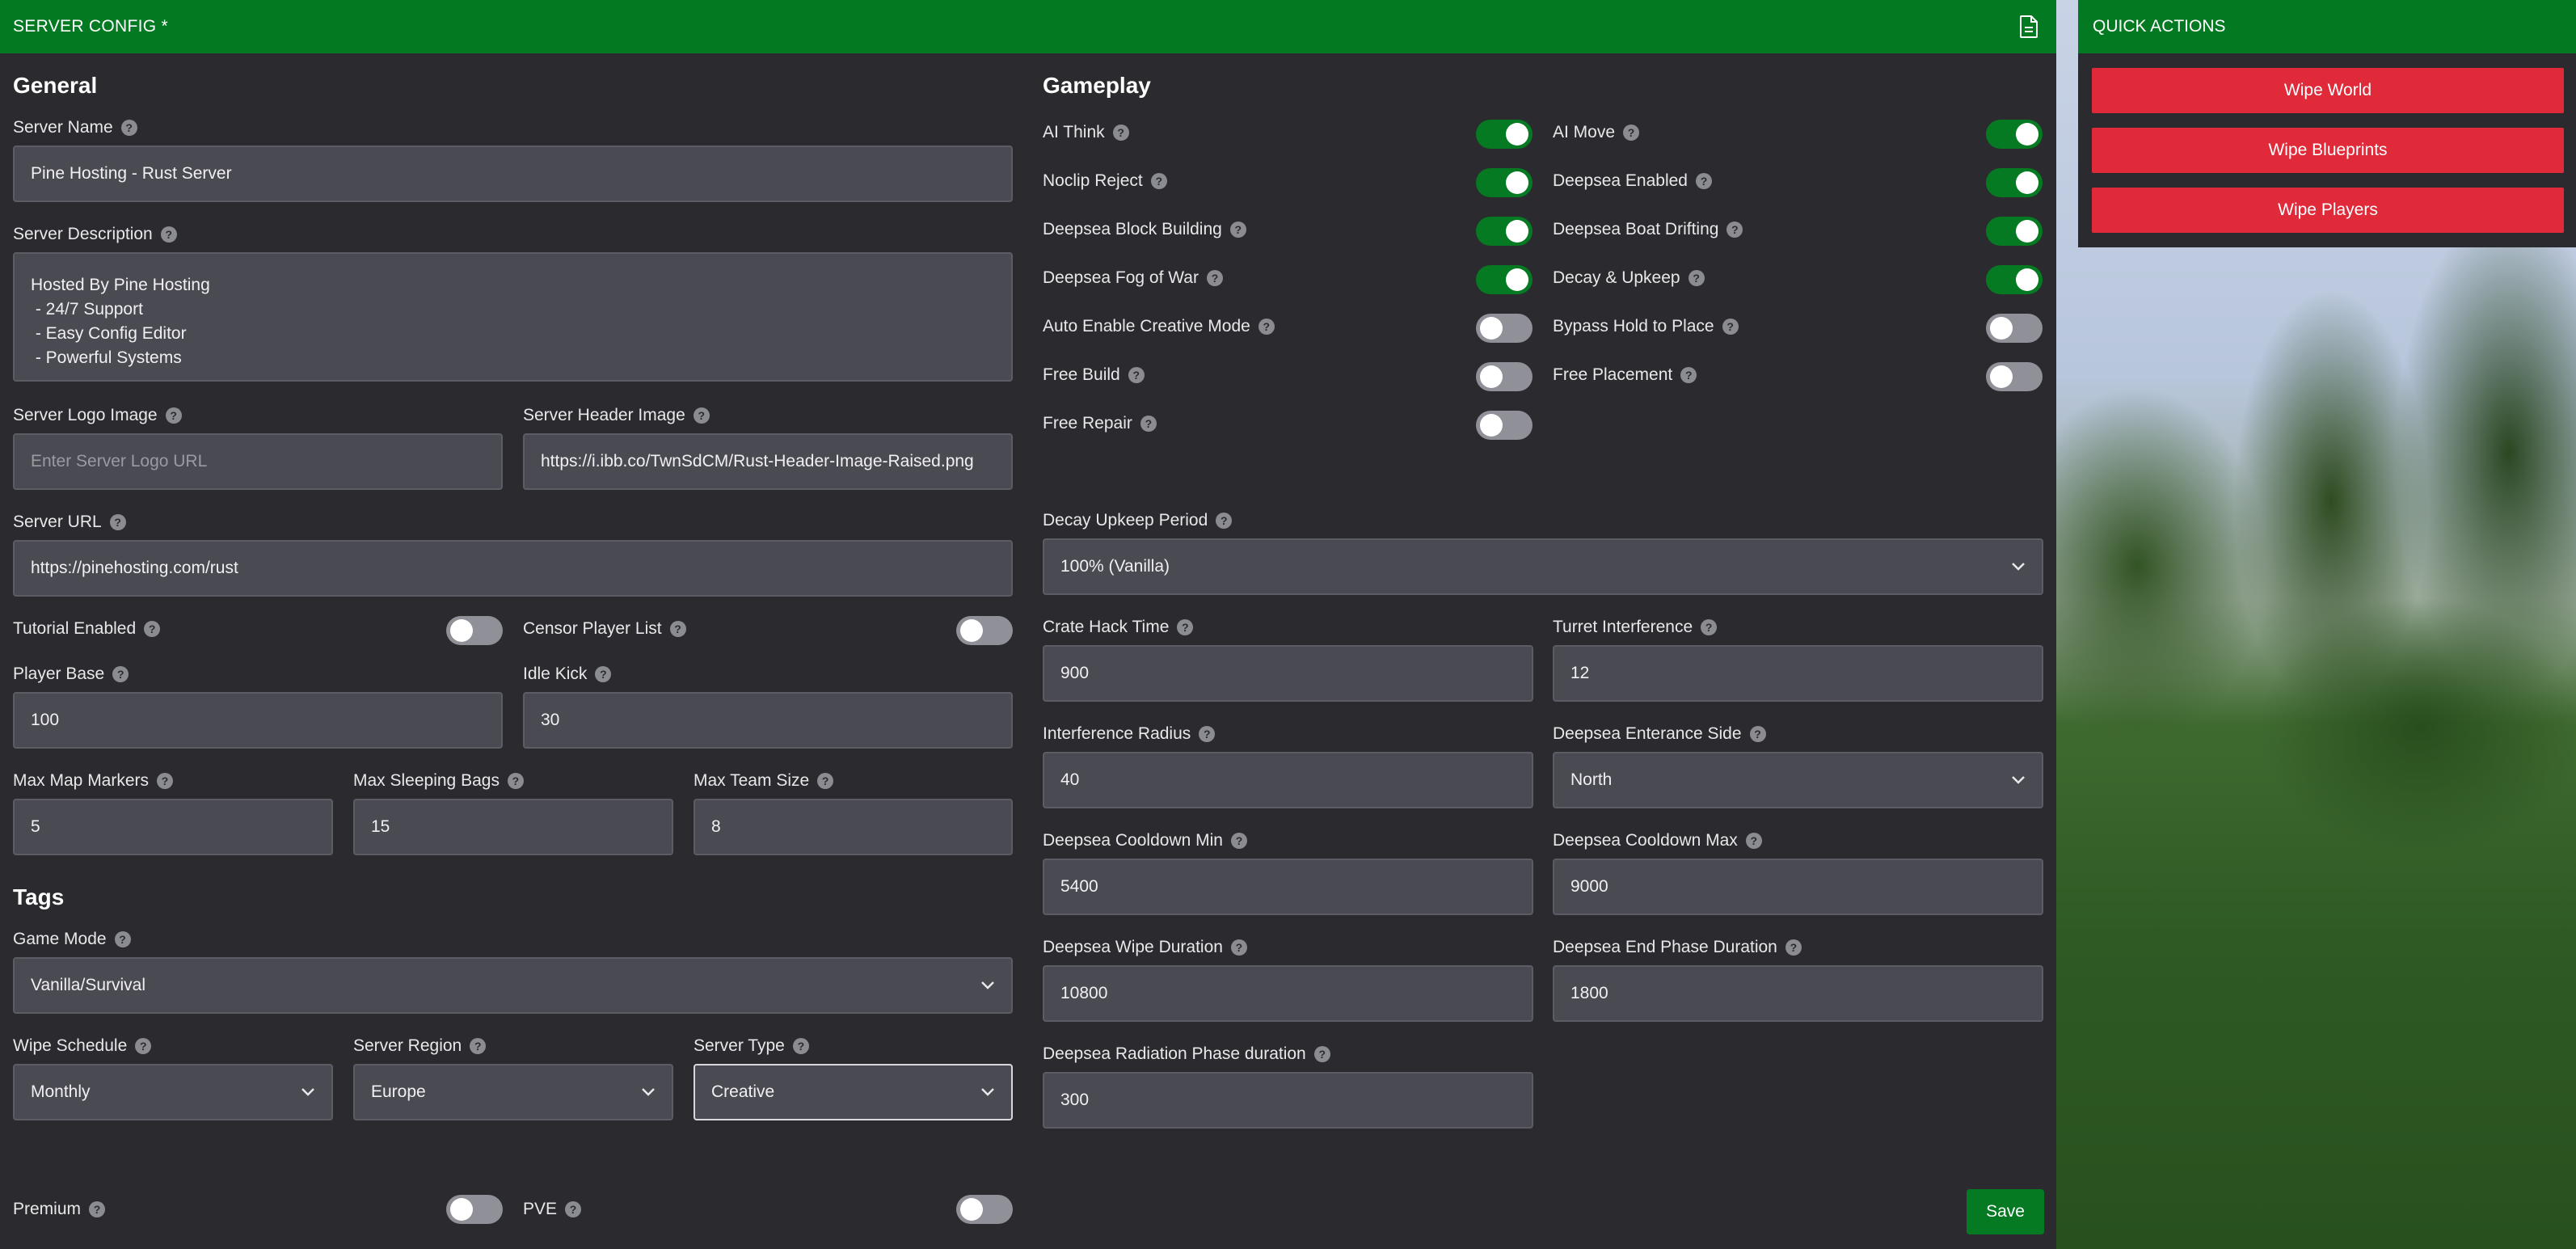 This screenshot has height=1249, width=2576. I want to click on tutorial-enabled-label: Tutorial Enabled?, so click(87, 629).